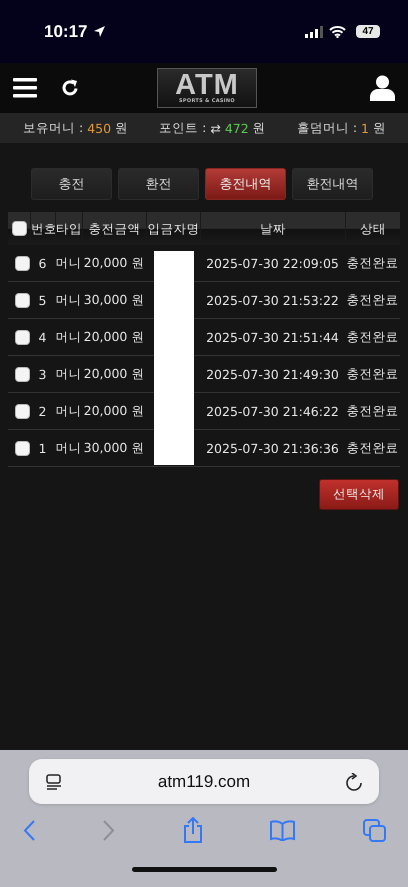  Describe the element at coordinates (215, 128) in the screenshot. I see `exchange-symbol: ⇄` at that location.